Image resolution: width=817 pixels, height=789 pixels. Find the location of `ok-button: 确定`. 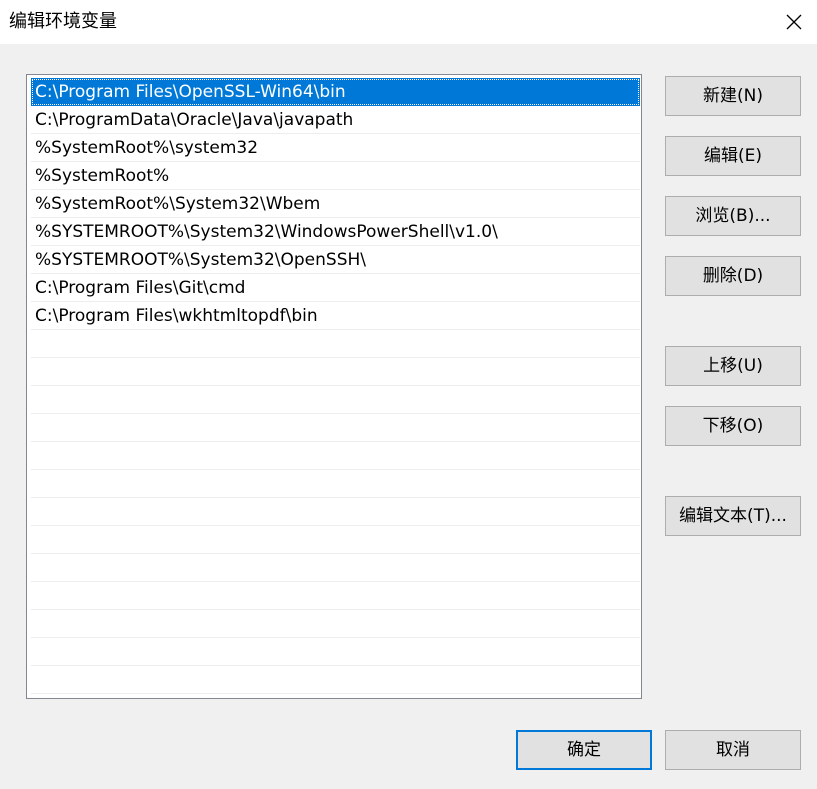

ok-button: 确定 is located at coordinates (584, 750).